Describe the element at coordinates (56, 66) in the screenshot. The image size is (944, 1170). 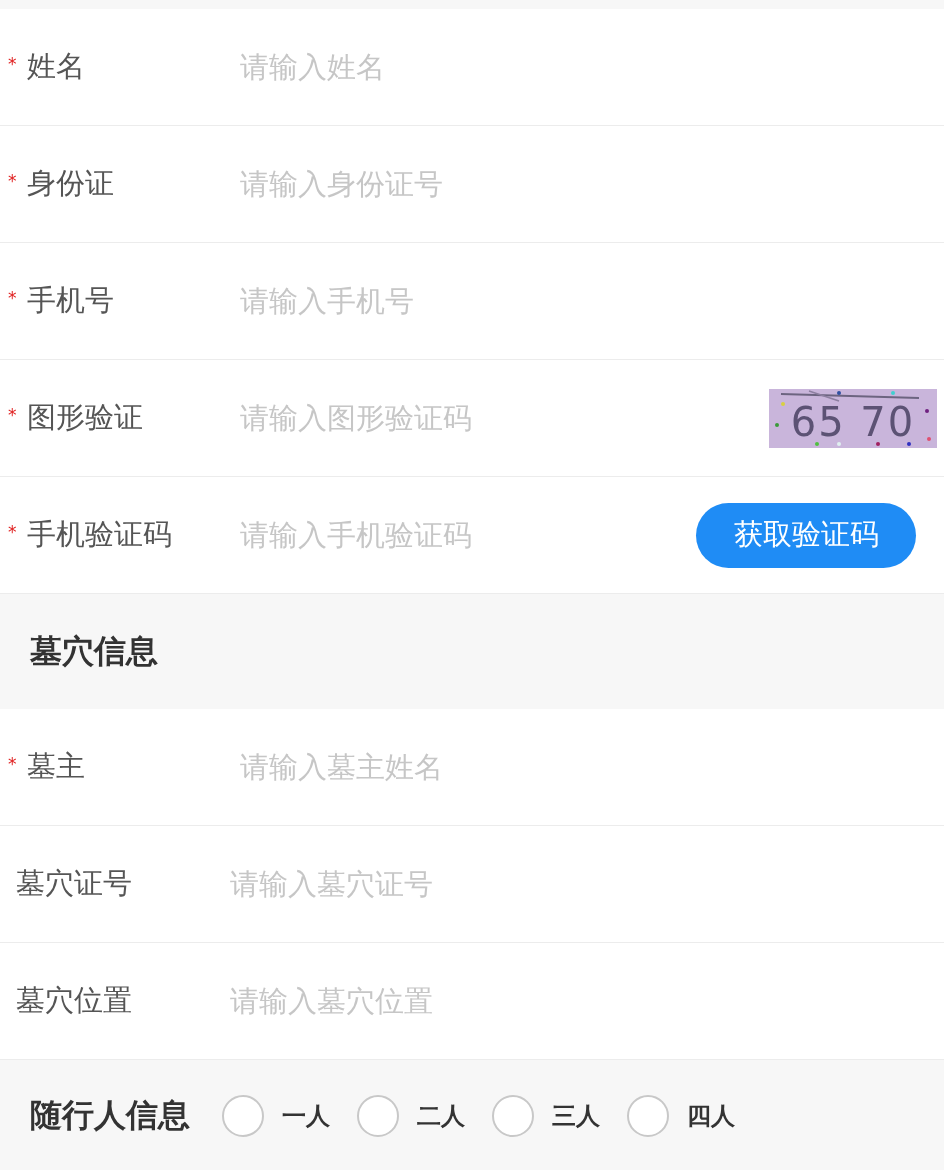
I see `field-label: 姓名` at that location.